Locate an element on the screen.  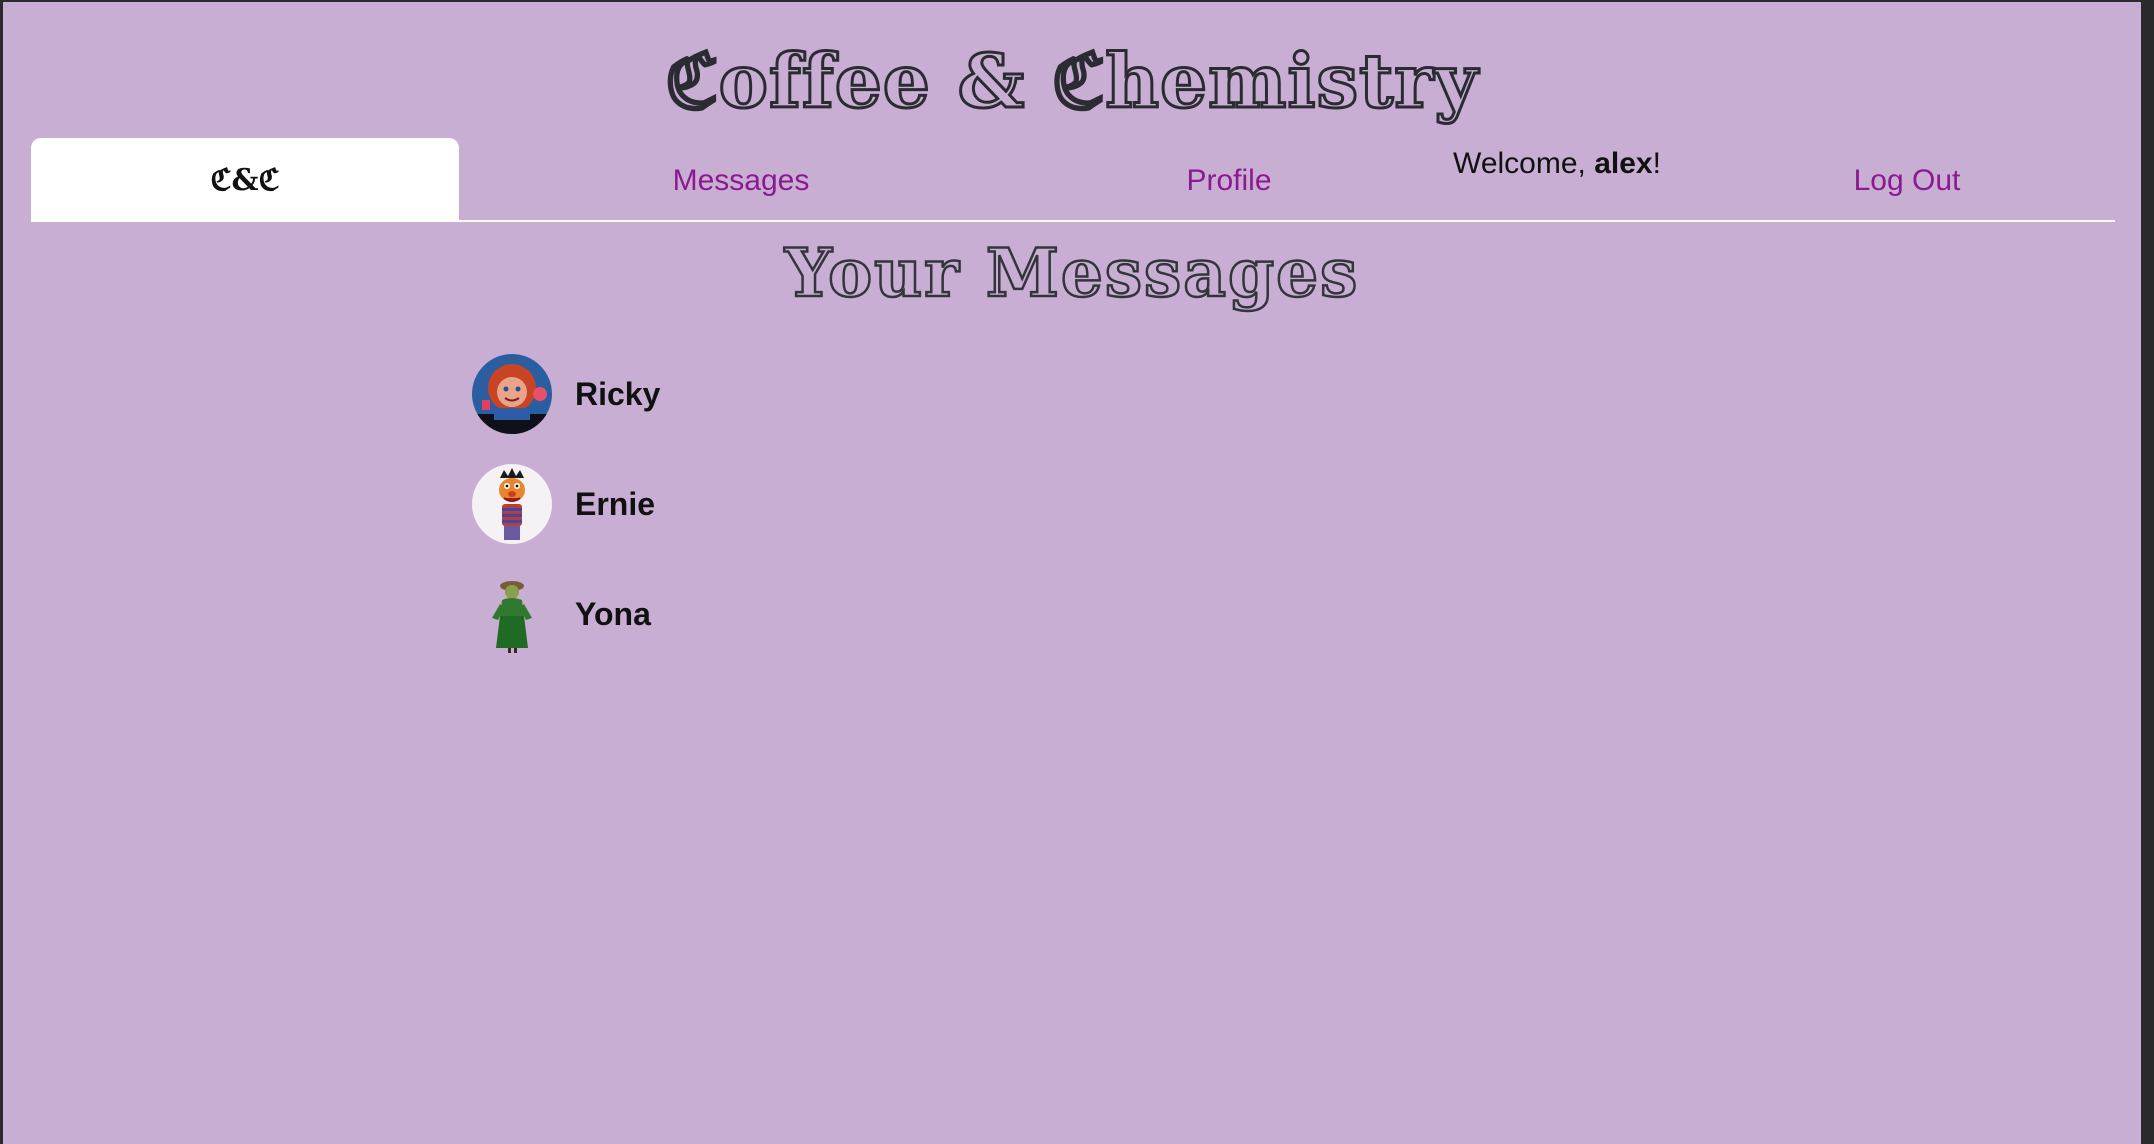
nav-profile-link: Profile is located at coordinates (1229, 179).